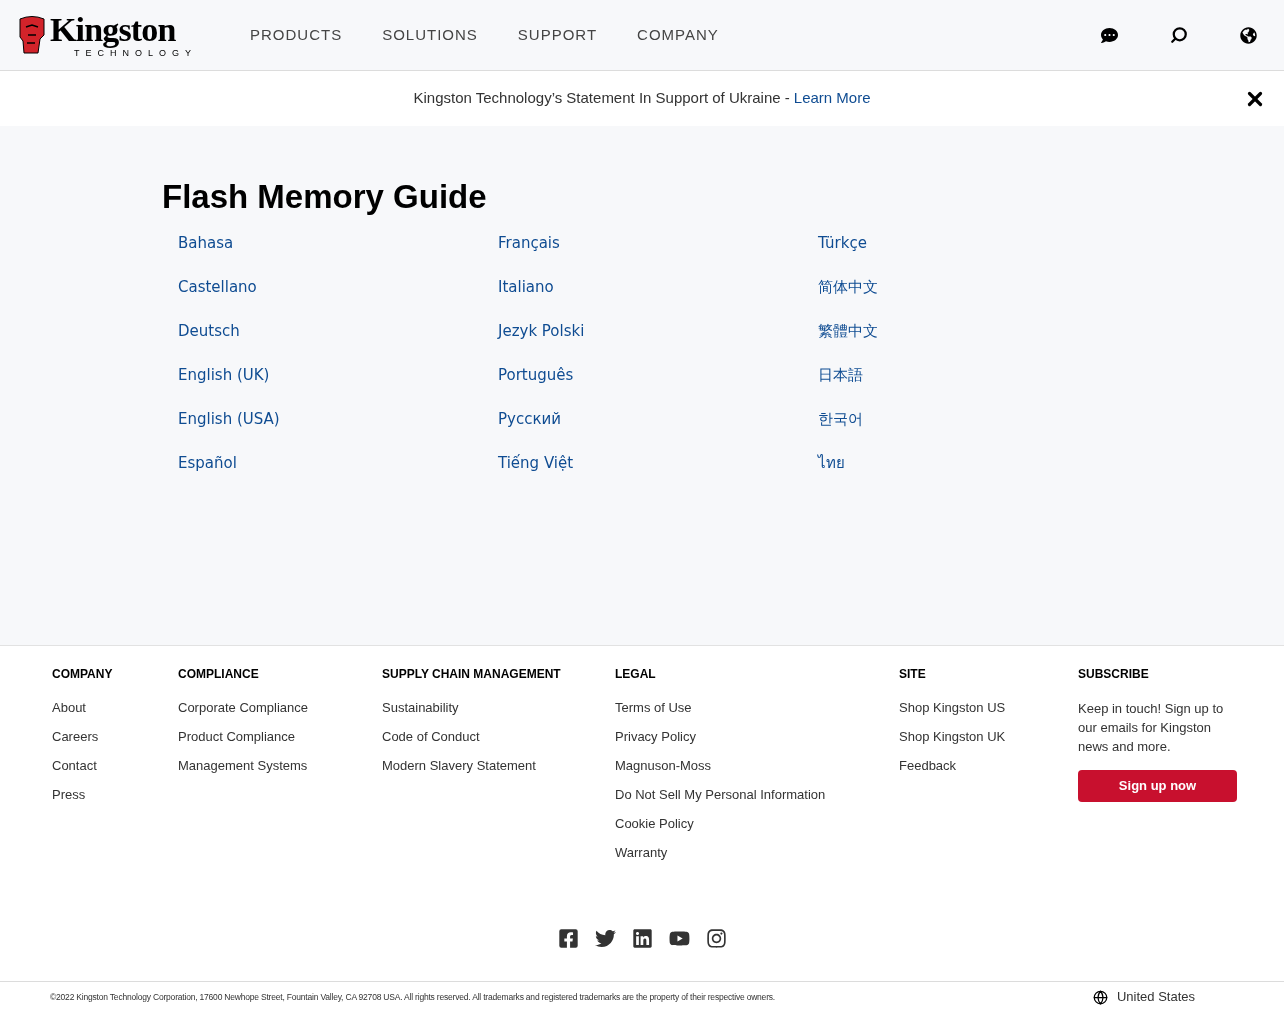 This screenshot has height=1012, width=1284. I want to click on language-link: 繁體中文, so click(848, 331).